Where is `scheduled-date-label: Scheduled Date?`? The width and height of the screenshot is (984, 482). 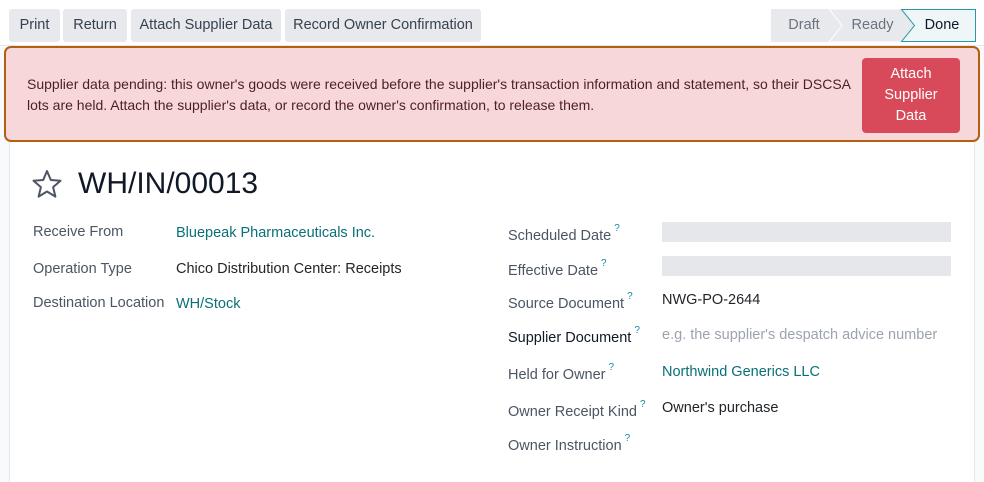
scheduled-date-label: Scheduled Date? is located at coordinates (564, 234).